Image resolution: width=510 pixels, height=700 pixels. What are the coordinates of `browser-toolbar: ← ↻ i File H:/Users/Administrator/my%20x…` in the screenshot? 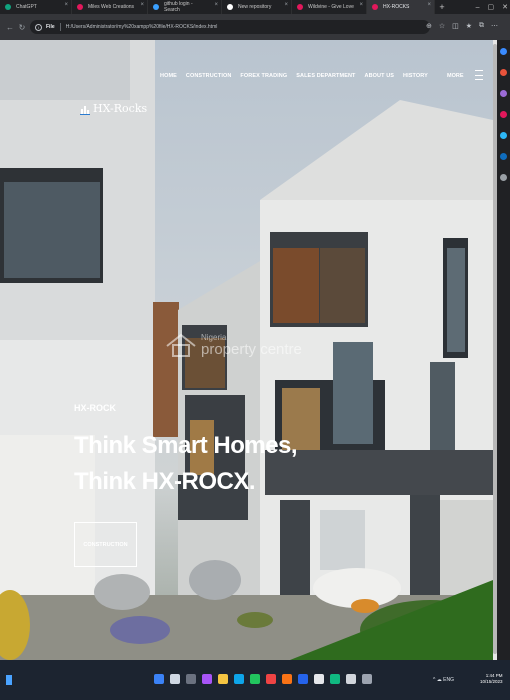 It's located at (255, 27).